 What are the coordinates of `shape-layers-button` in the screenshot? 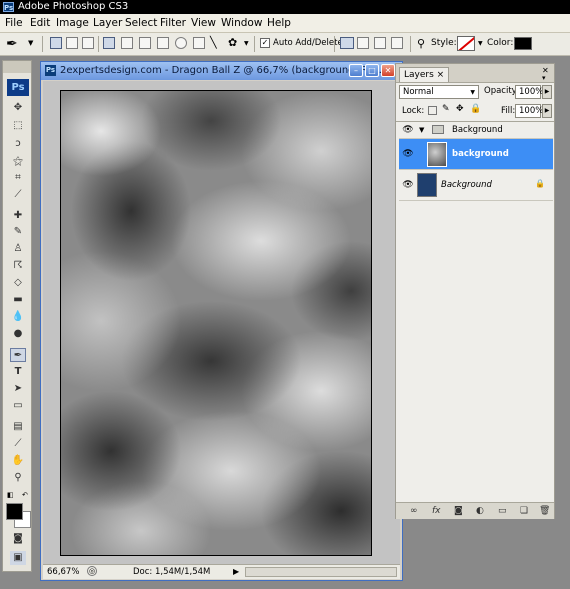 It's located at (56, 43).